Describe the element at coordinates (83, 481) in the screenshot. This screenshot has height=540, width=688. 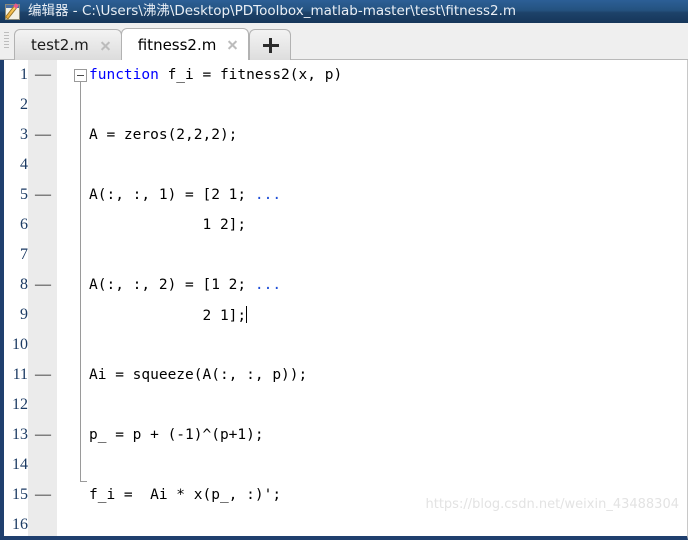
I see `function-fold-line-foot` at that location.